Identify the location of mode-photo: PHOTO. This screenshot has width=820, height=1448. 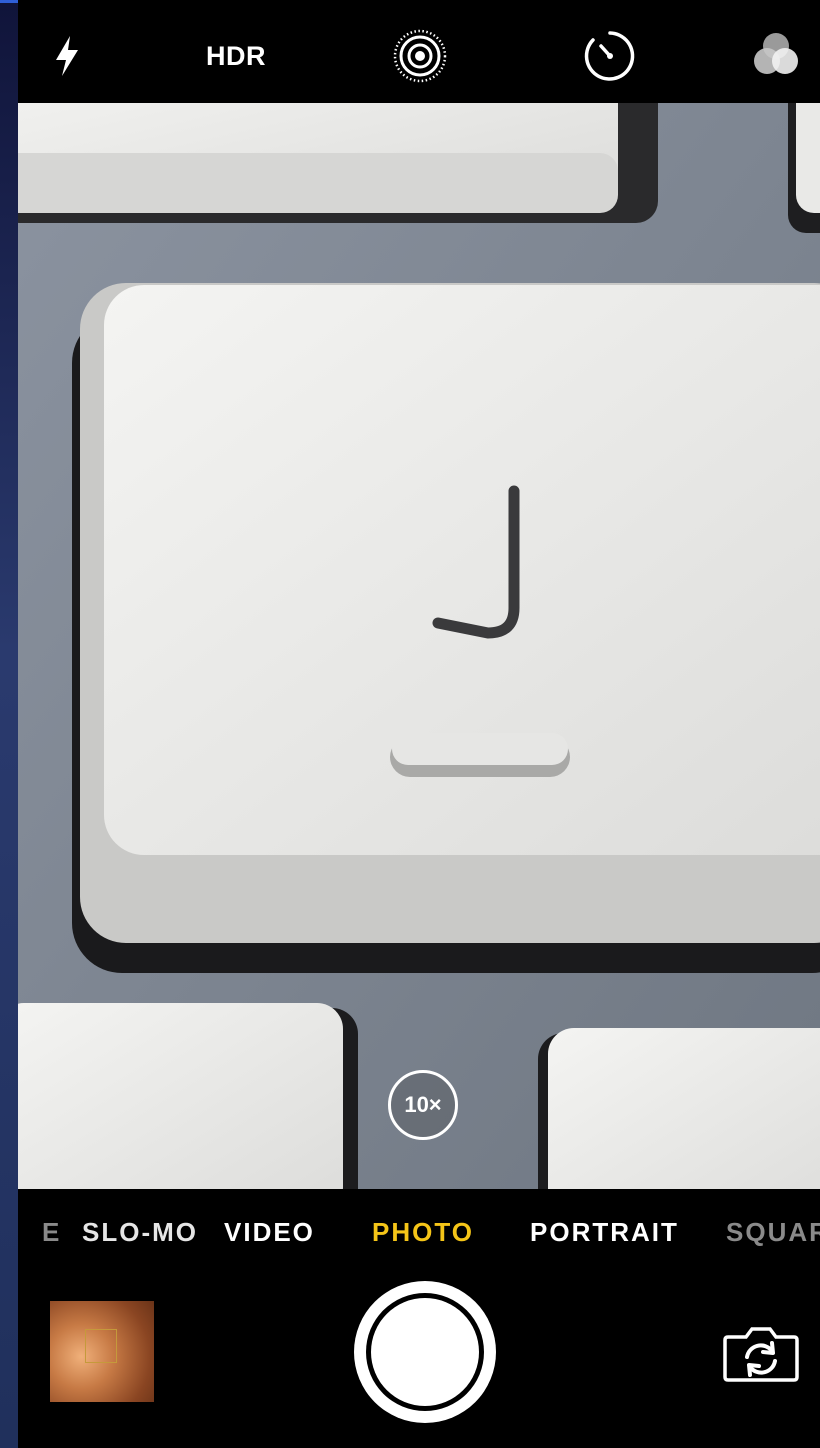
(423, 1232).